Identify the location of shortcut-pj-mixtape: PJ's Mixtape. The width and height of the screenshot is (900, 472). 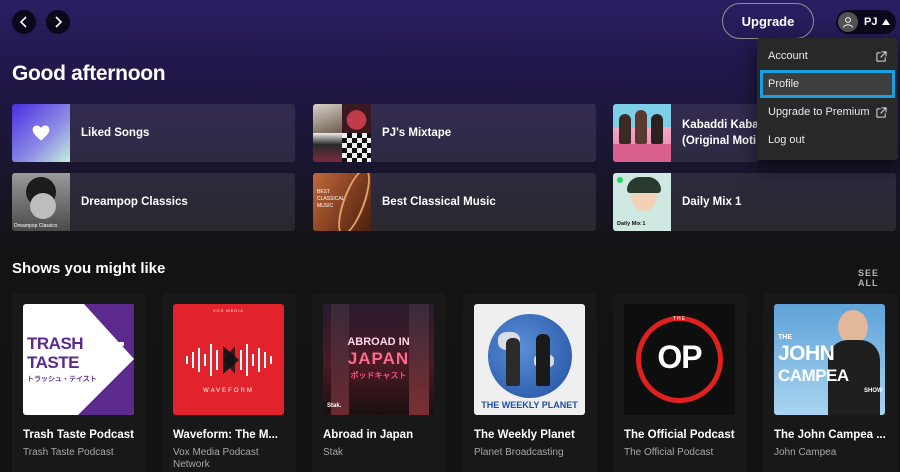
(454, 133).